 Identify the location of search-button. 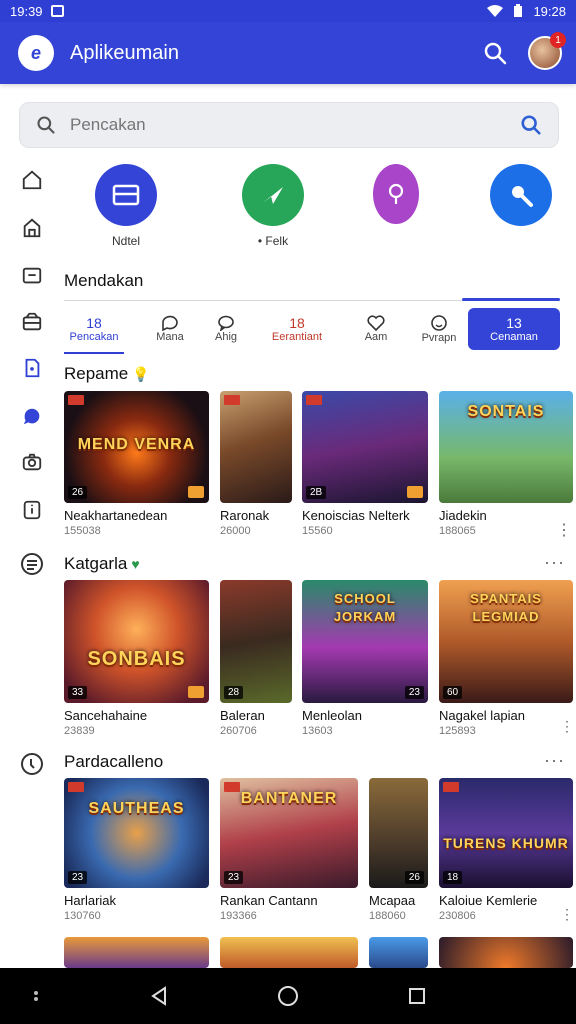
(495, 53).